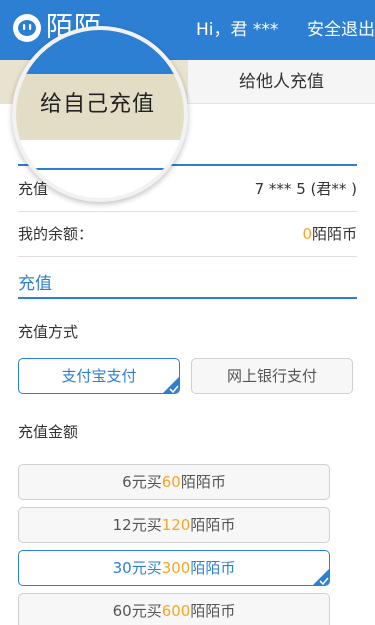 This screenshot has width=375, height=625. What do you see at coordinates (307, 234) in the screenshot?
I see `balance-amount: 0` at bounding box center [307, 234].